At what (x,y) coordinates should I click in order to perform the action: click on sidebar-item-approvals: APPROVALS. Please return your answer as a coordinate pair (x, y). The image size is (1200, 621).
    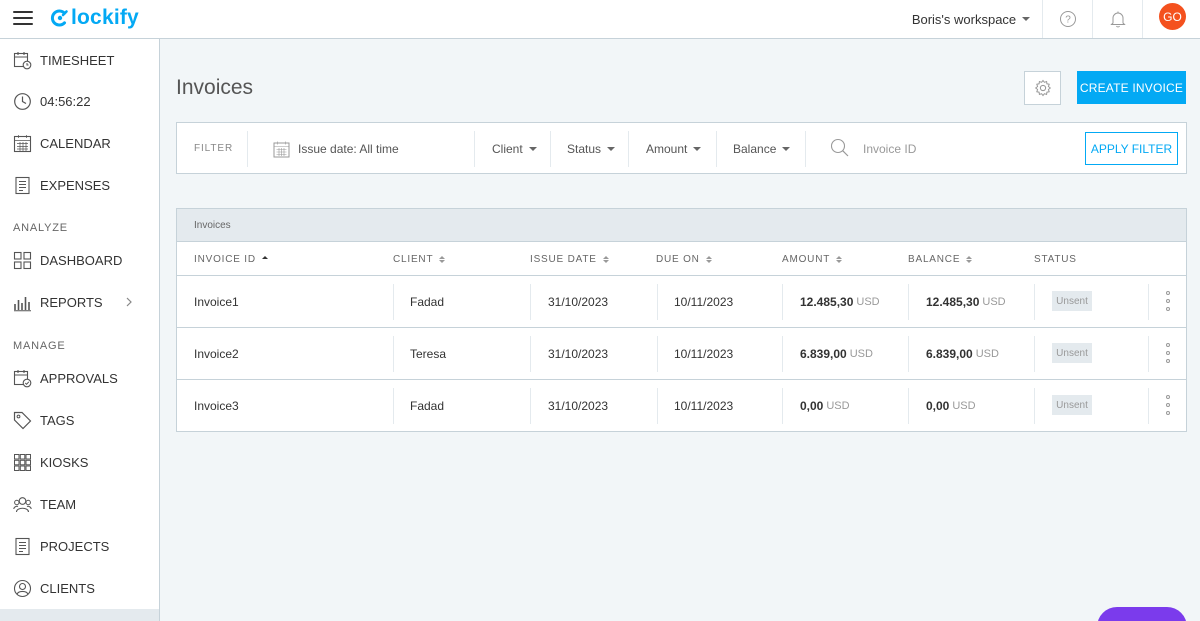
    Looking at the image, I should click on (79, 378).